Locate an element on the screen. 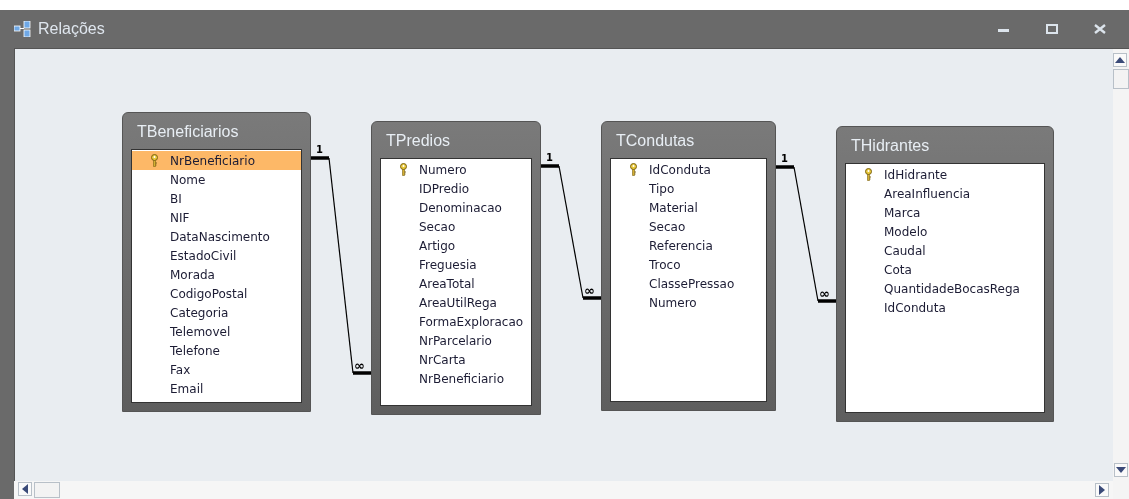 This screenshot has width=1129, height=499. scroll-up-button is located at coordinates (1120, 60).